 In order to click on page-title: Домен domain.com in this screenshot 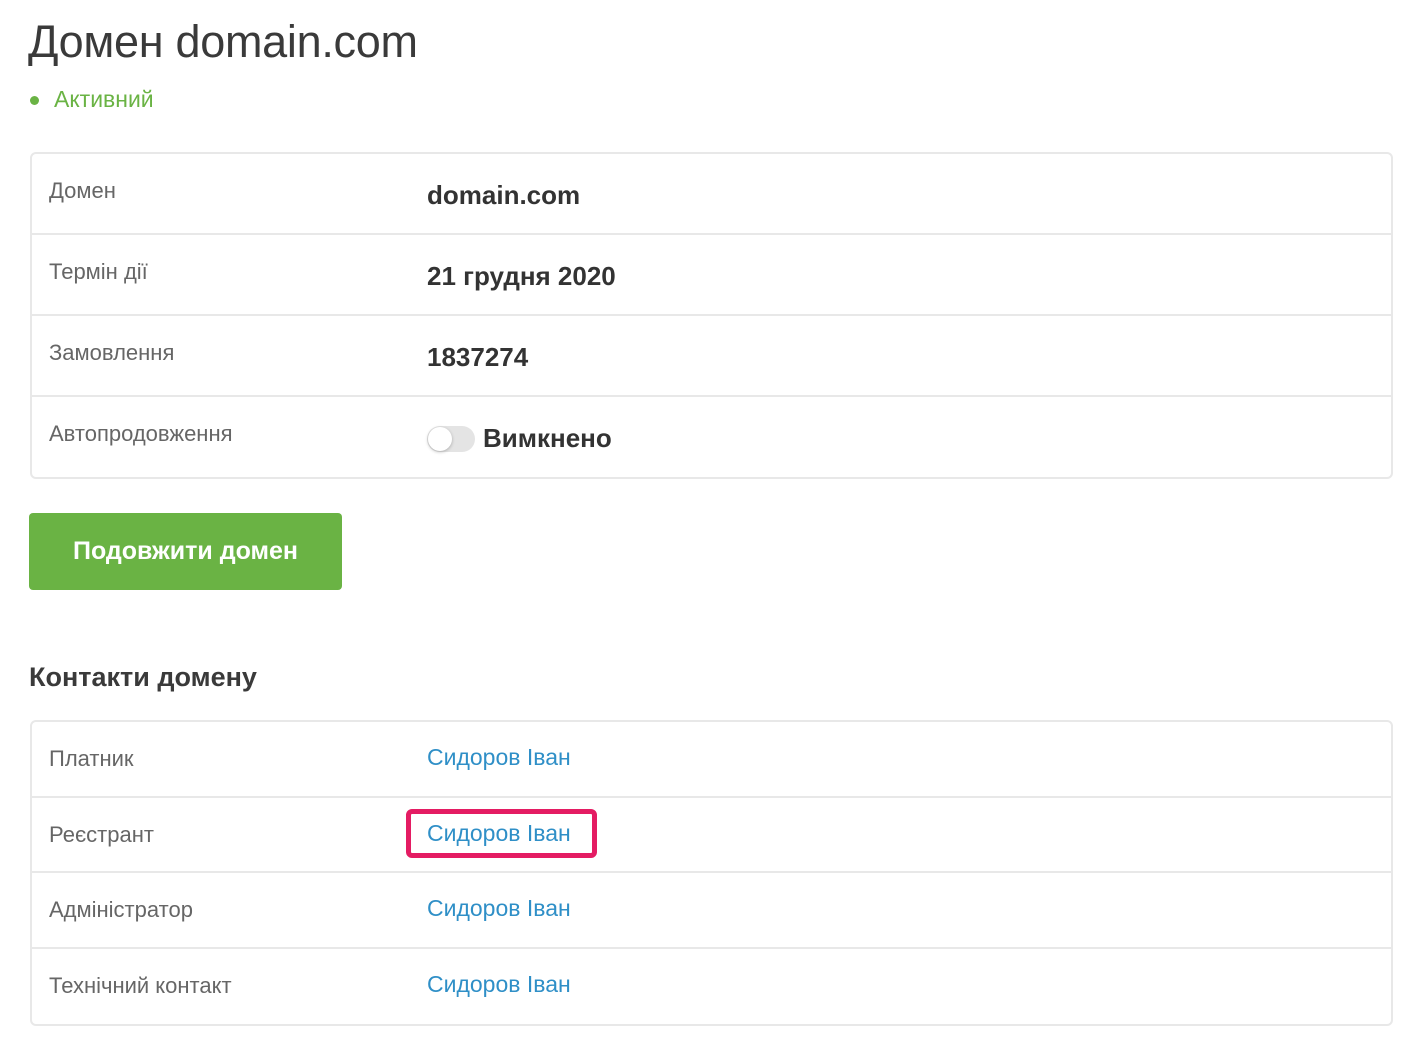, I will do `click(223, 41)`.